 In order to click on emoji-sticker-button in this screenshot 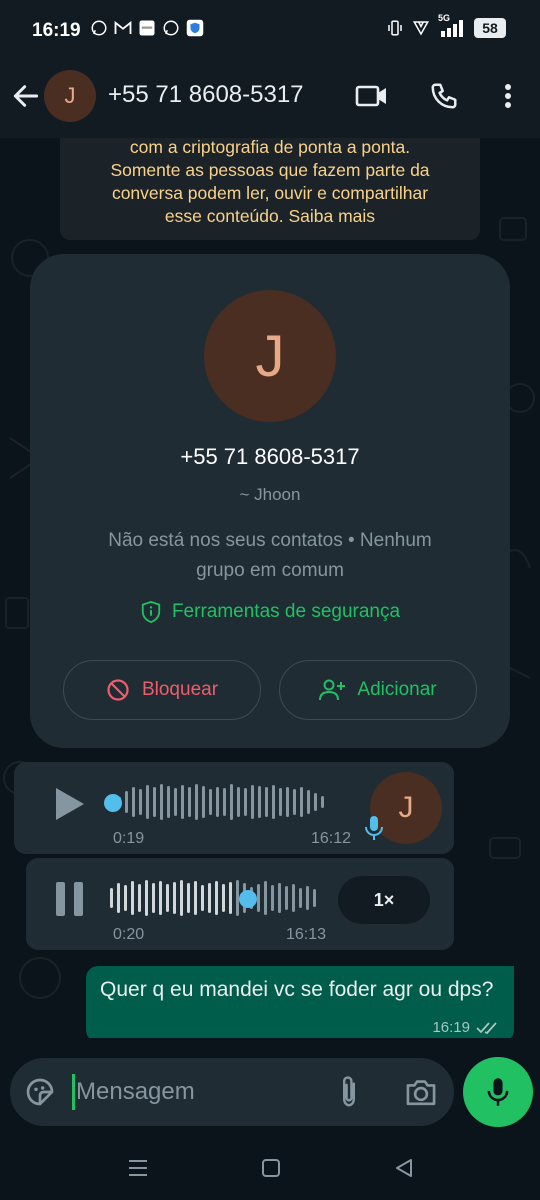, I will do `click(40, 1092)`.